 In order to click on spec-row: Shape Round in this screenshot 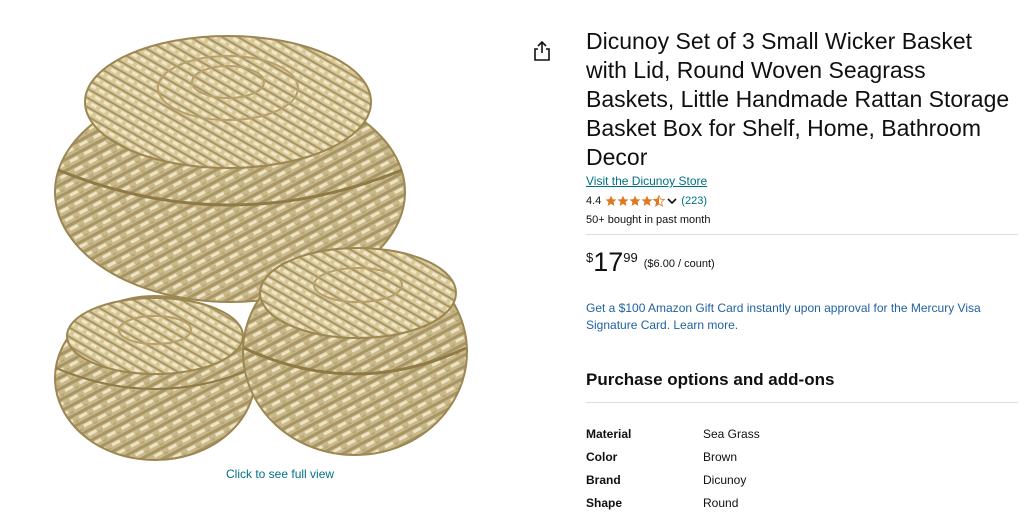, I will do `click(673, 507)`.